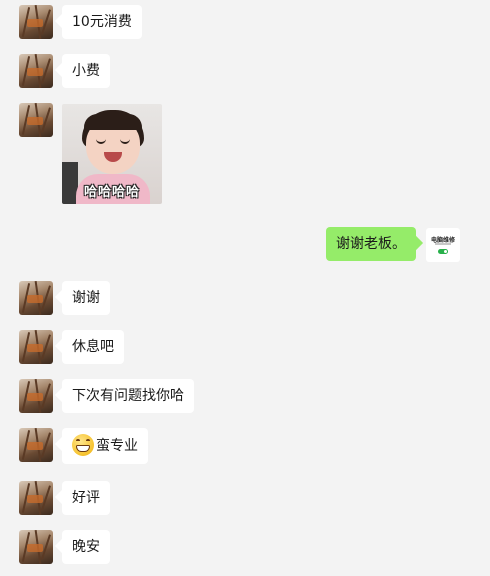 The height and width of the screenshot is (576, 490). I want to click on message-bubble: 晚安, so click(86, 547).